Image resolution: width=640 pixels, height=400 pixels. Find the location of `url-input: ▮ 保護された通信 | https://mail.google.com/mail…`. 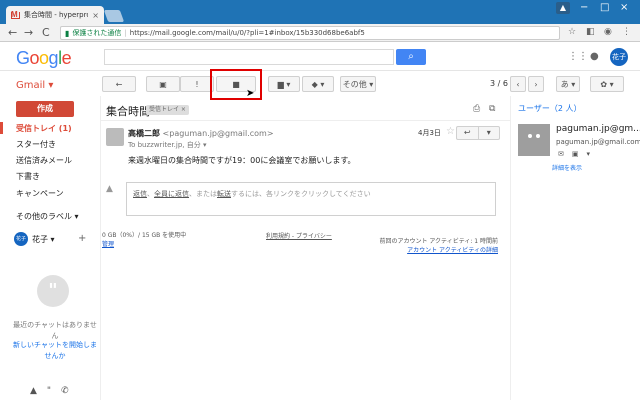

url-input: ▮ 保護された通信 | https://mail.google.com/mail… is located at coordinates (310, 33).